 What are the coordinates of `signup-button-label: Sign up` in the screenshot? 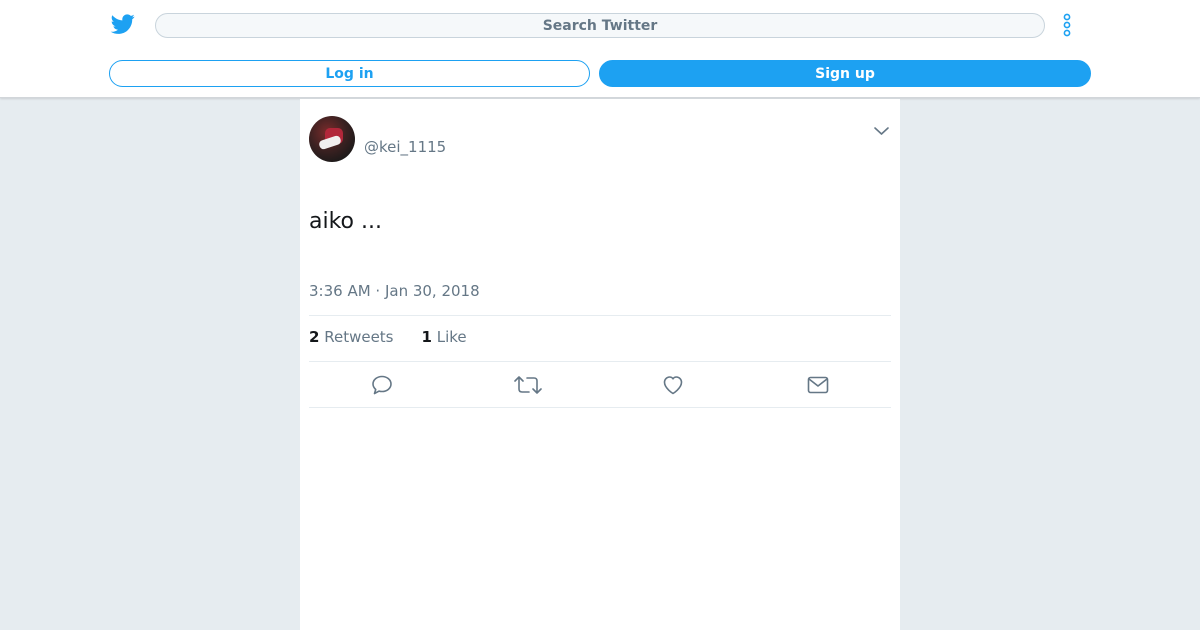 It's located at (845, 73).